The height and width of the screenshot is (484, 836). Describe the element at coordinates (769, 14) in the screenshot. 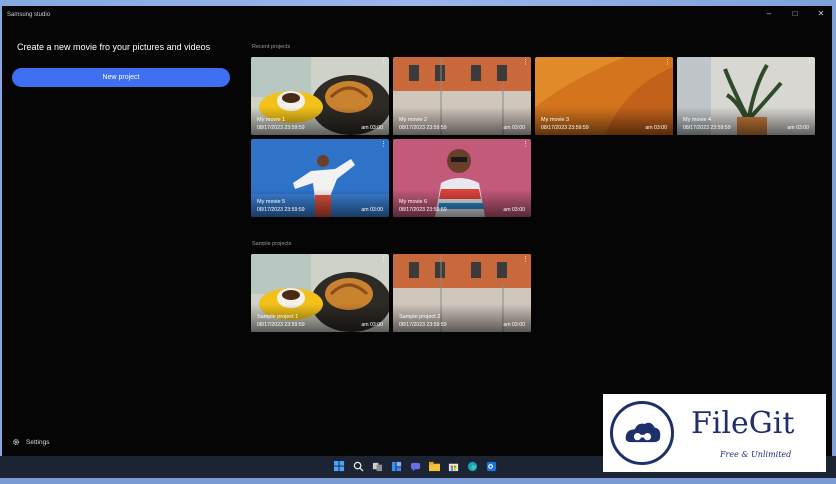

I see `minimize-button: –` at that location.